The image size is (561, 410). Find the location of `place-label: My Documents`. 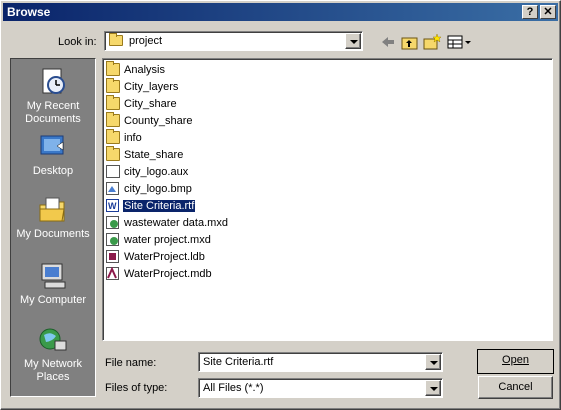

place-label: My Documents is located at coordinates (53, 234).